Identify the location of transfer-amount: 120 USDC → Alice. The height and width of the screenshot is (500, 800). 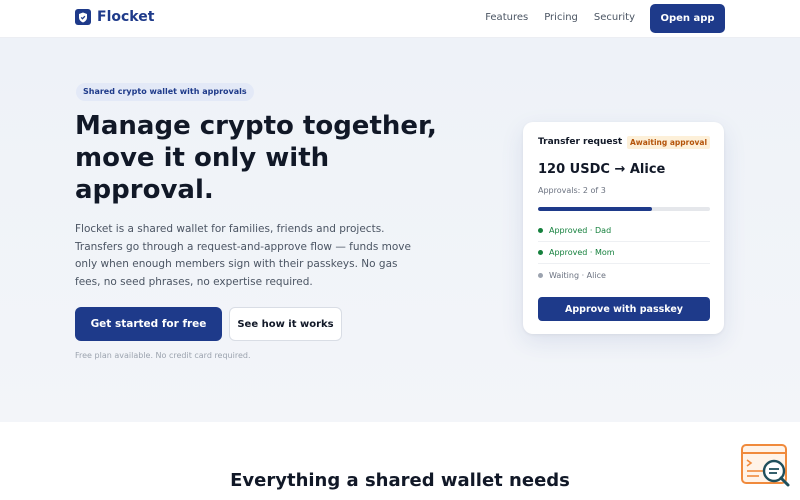
(602, 169).